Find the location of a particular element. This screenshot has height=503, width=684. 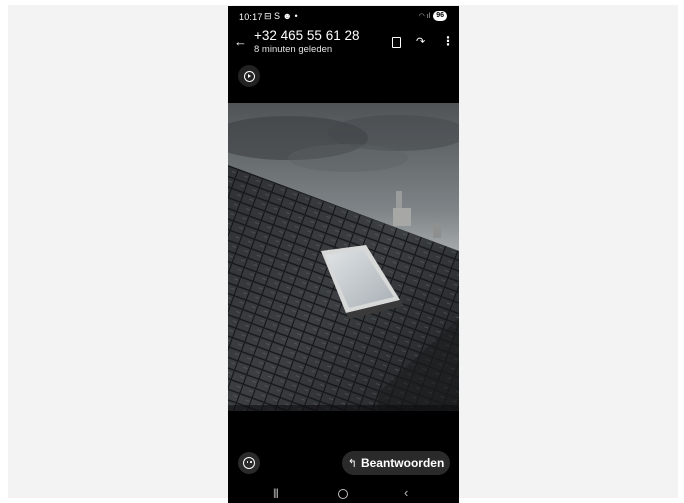

status-bar: 10:17 ⊟ S ☻ • ◠ ıl 96 is located at coordinates (343, 17).